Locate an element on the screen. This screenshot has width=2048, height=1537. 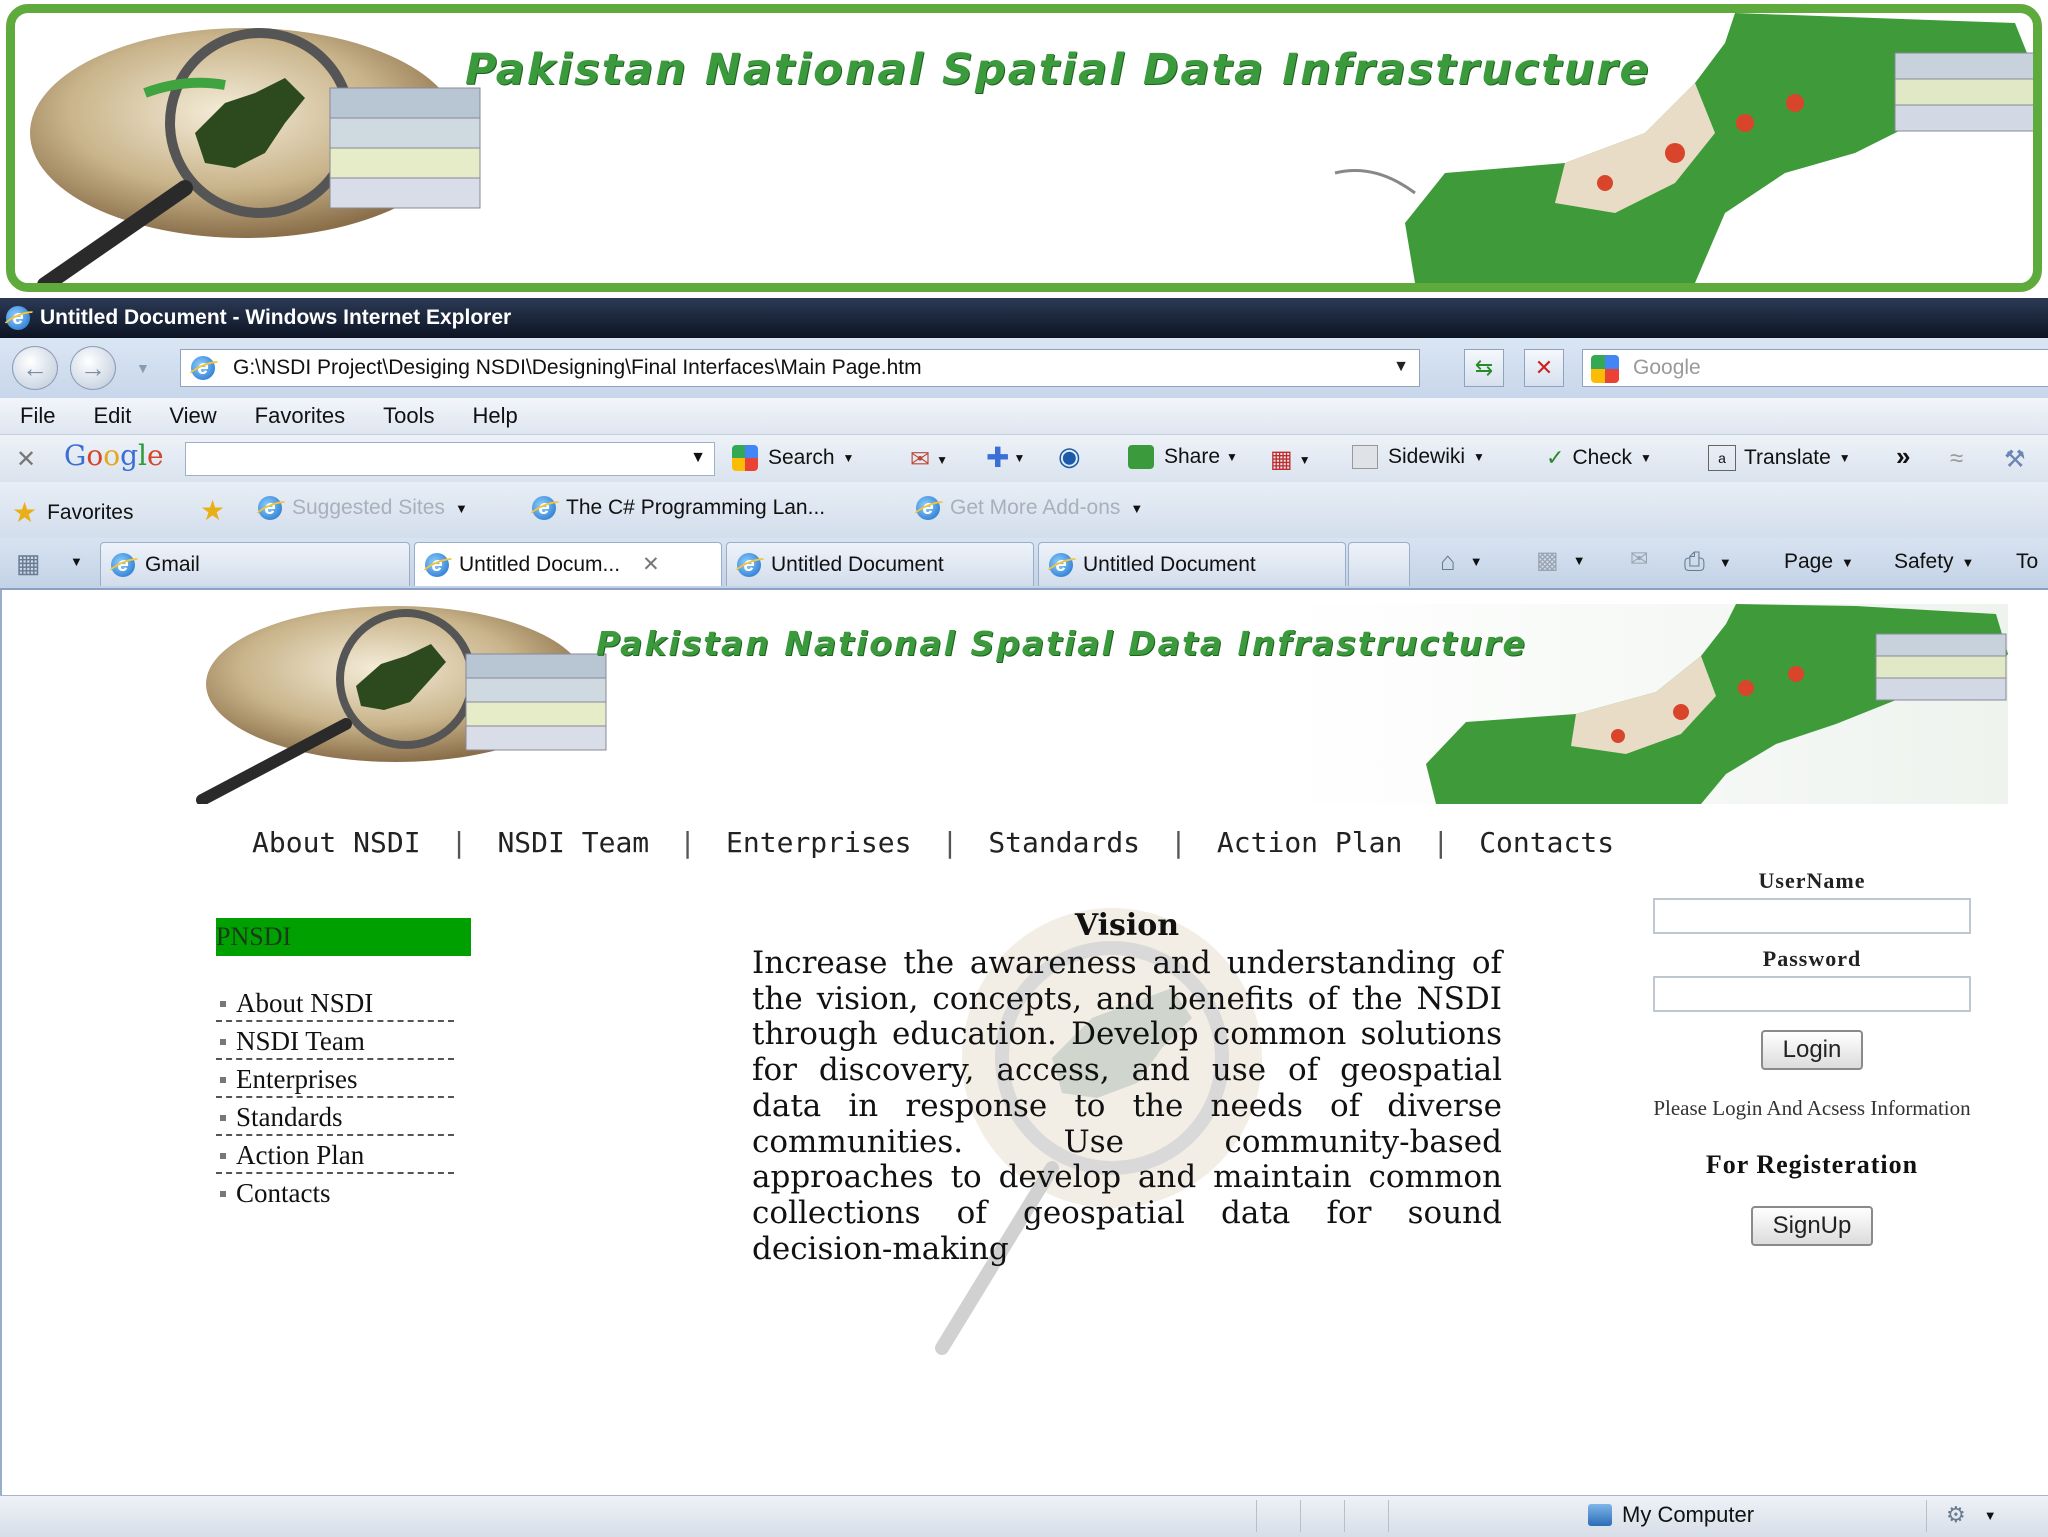
fav-get-addons: e Get More Add-ons ▼ is located at coordinates (1029, 508).